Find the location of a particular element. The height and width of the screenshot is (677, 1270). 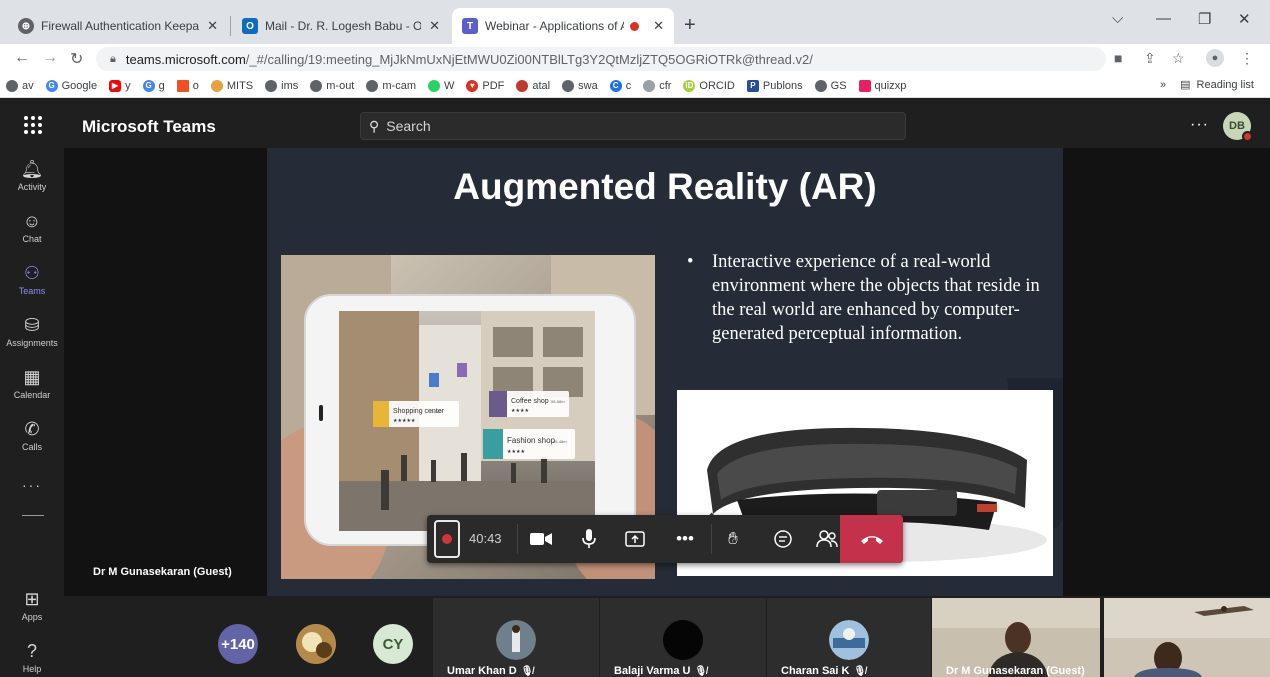

bookmarks-overflow-button: » is located at coordinates (1163, 85).